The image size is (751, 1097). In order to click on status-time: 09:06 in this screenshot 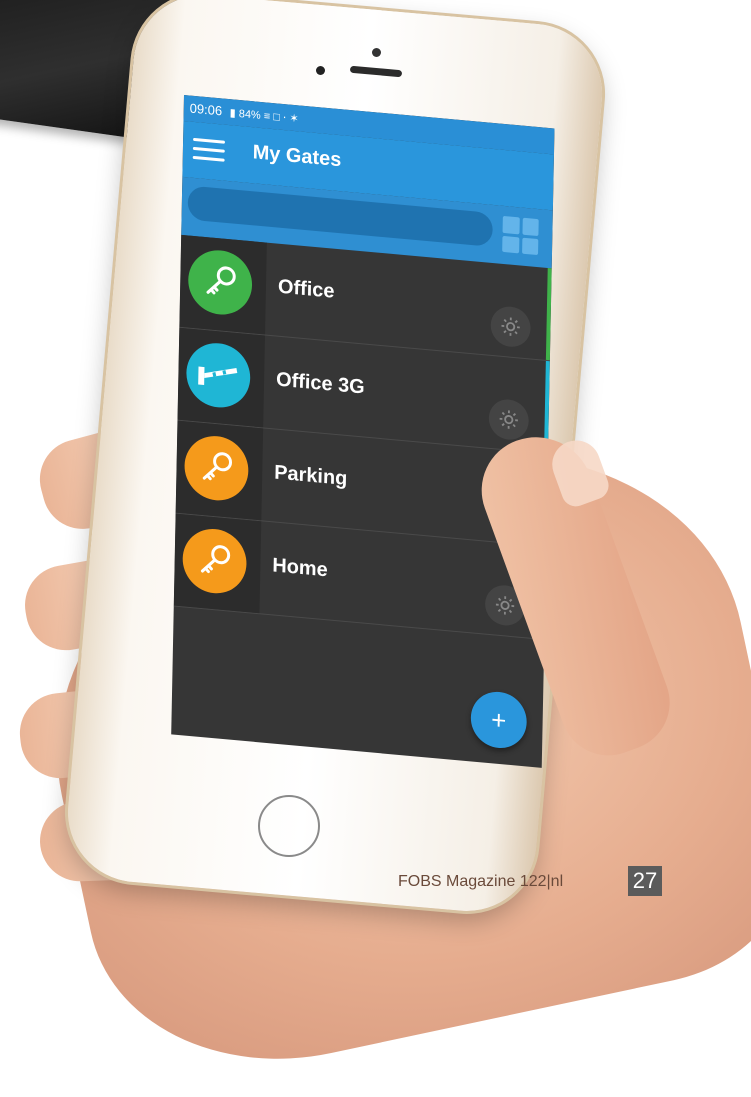, I will do `click(206, 109)`.